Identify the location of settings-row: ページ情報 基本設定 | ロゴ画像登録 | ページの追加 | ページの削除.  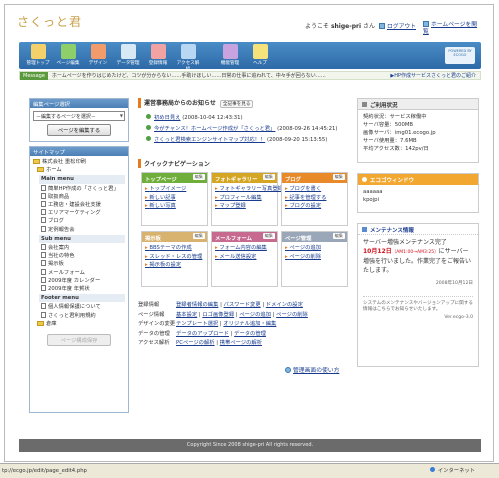
(223, 314).